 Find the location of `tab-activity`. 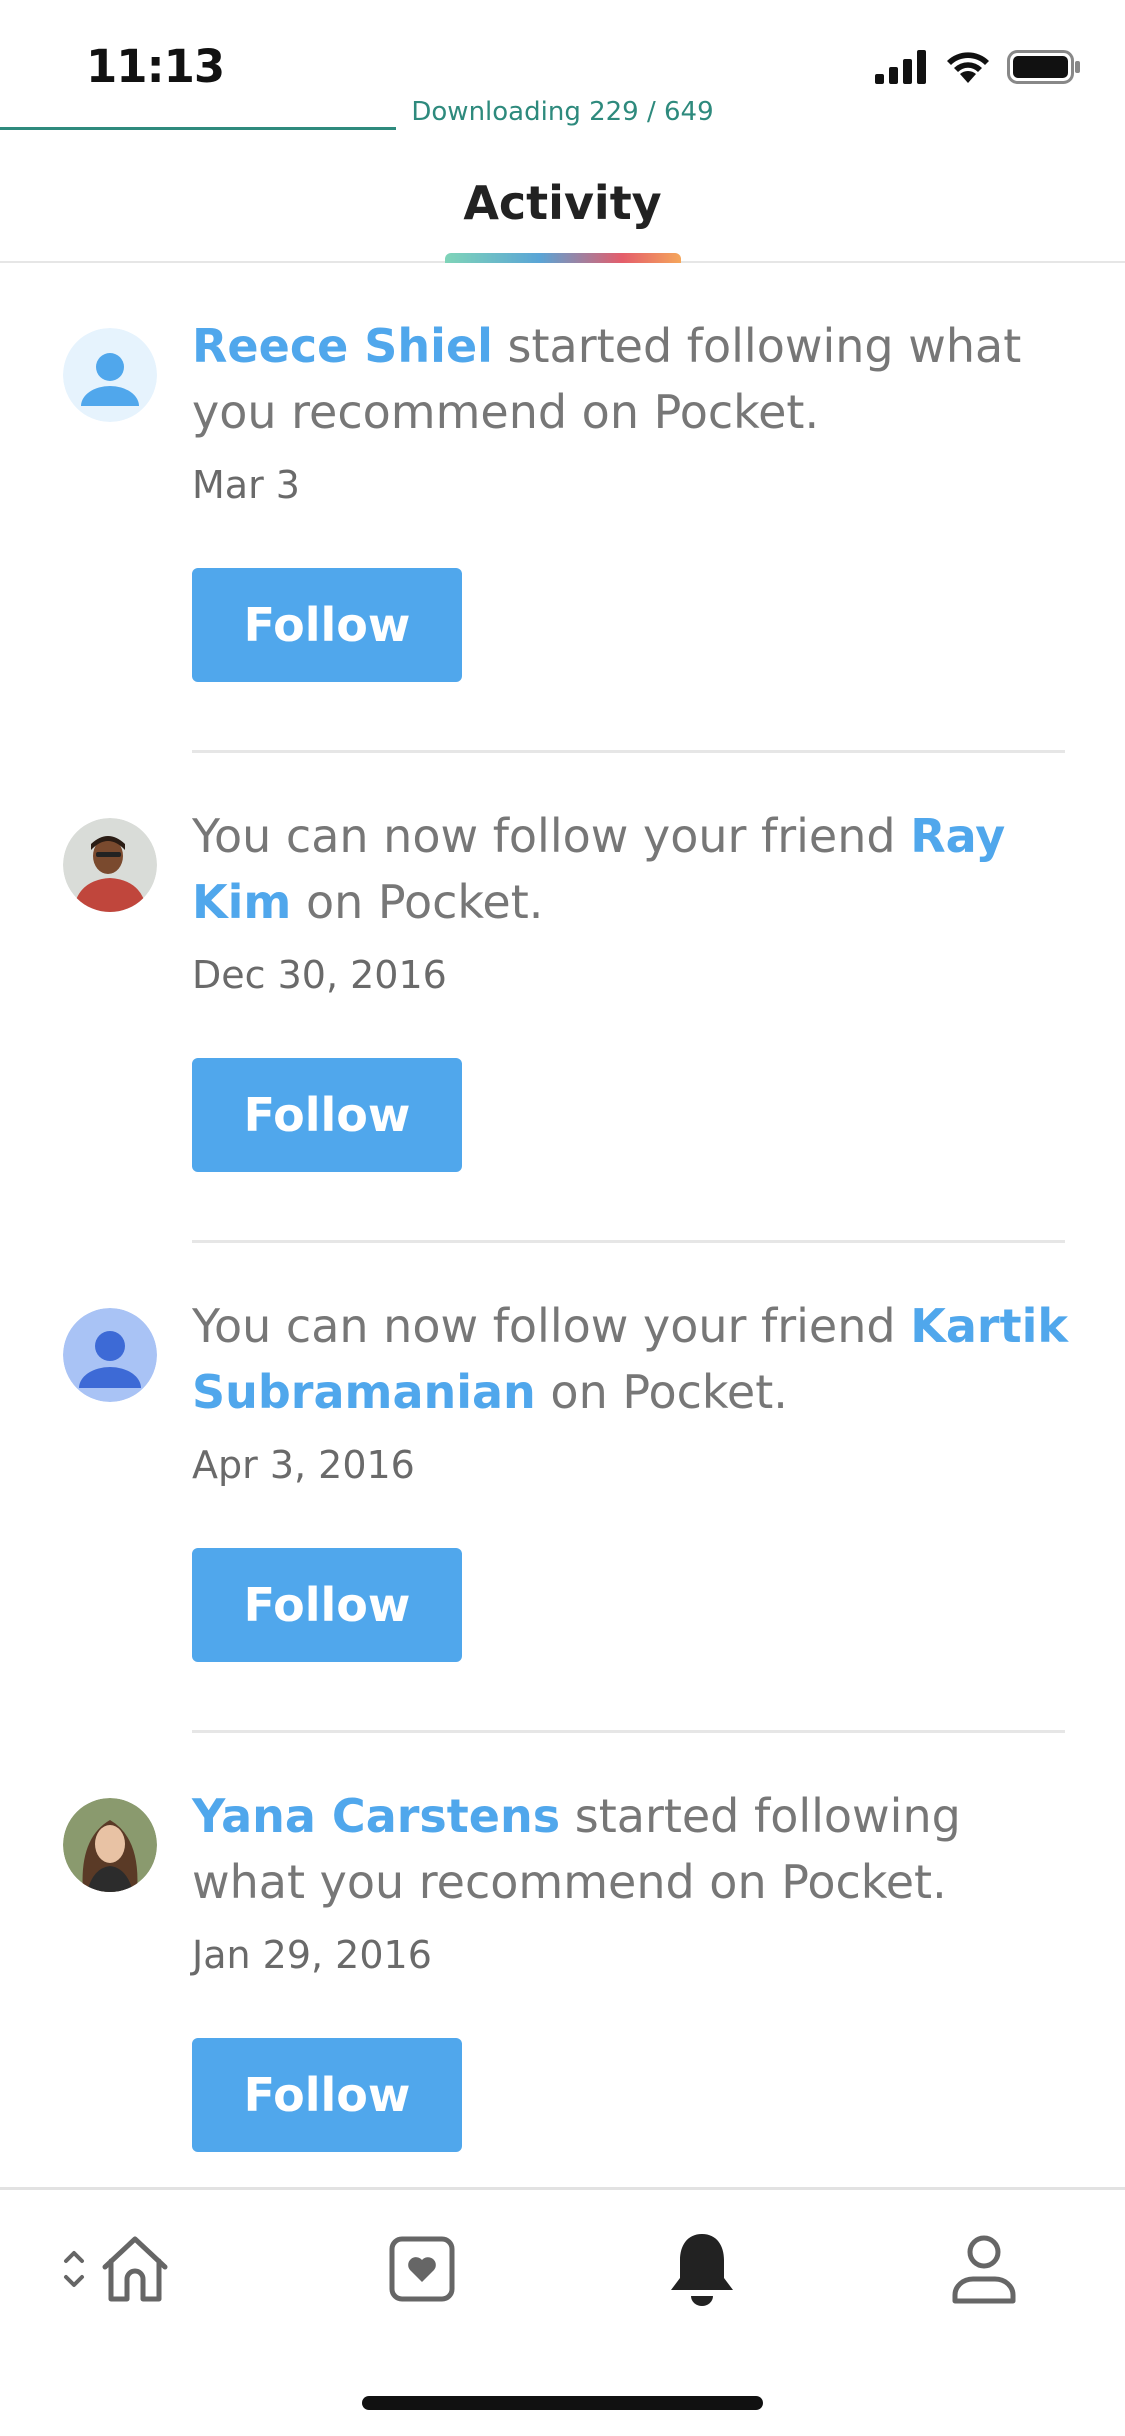

tab-activity is located at coordinates (702, 2271).